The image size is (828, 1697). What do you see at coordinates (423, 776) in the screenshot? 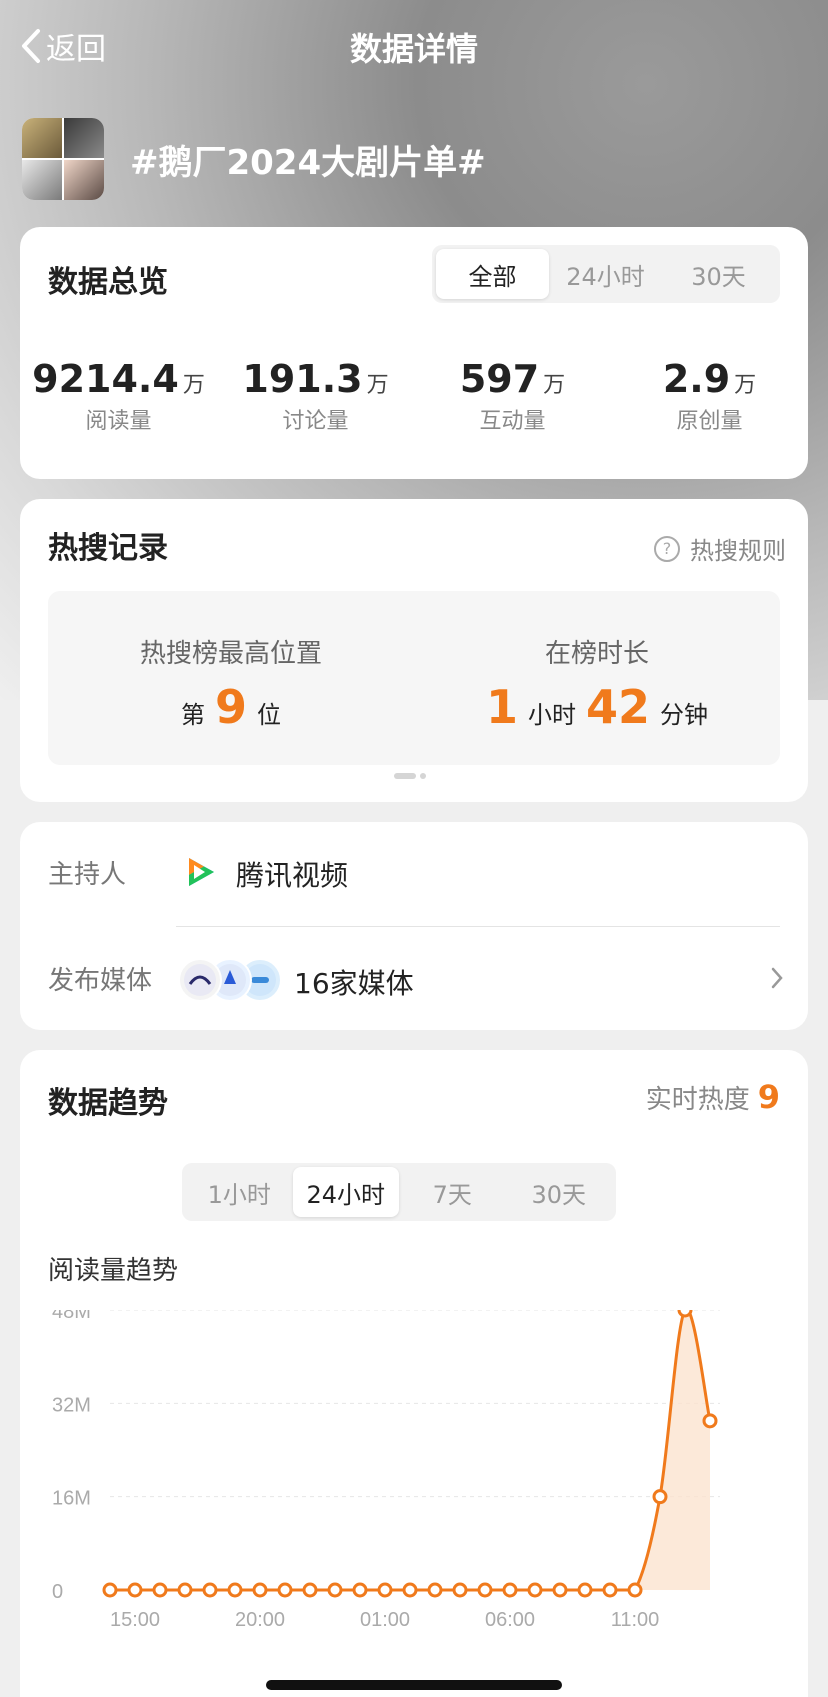
I see `page-dot` at bounding box center [423, 776].